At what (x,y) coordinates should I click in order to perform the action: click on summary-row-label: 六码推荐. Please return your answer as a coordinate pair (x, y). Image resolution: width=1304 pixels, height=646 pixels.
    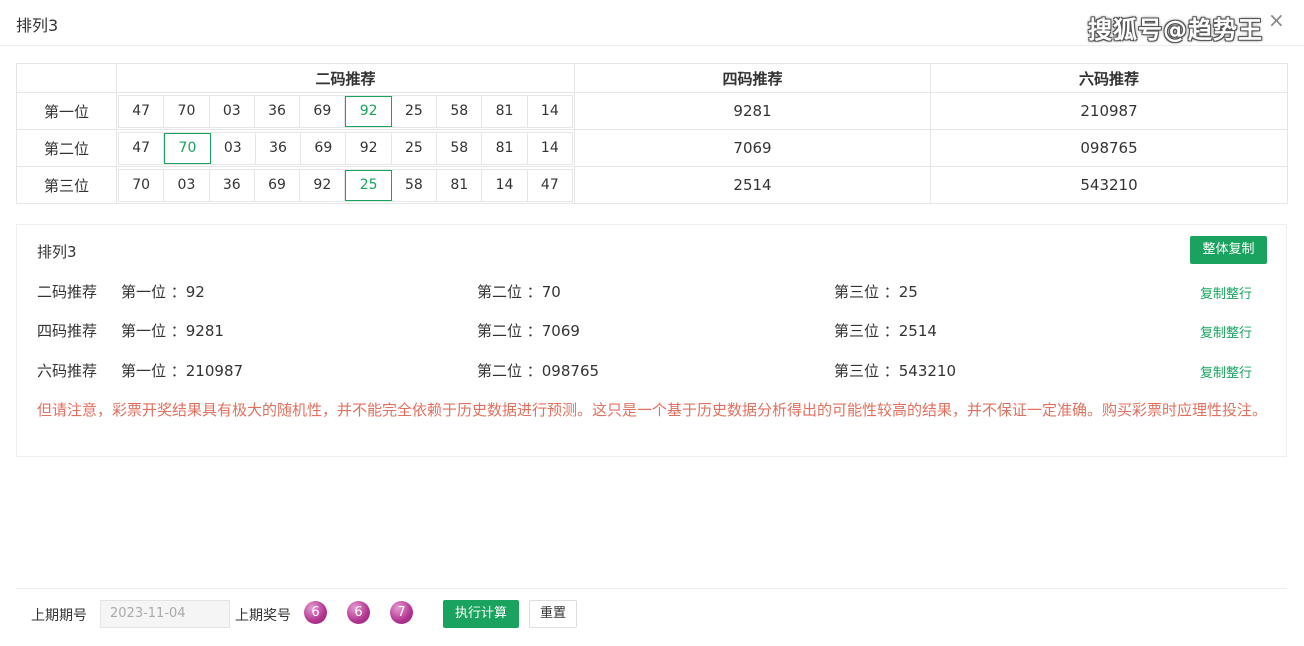
    Looking at the image, I should click on (67, 371).